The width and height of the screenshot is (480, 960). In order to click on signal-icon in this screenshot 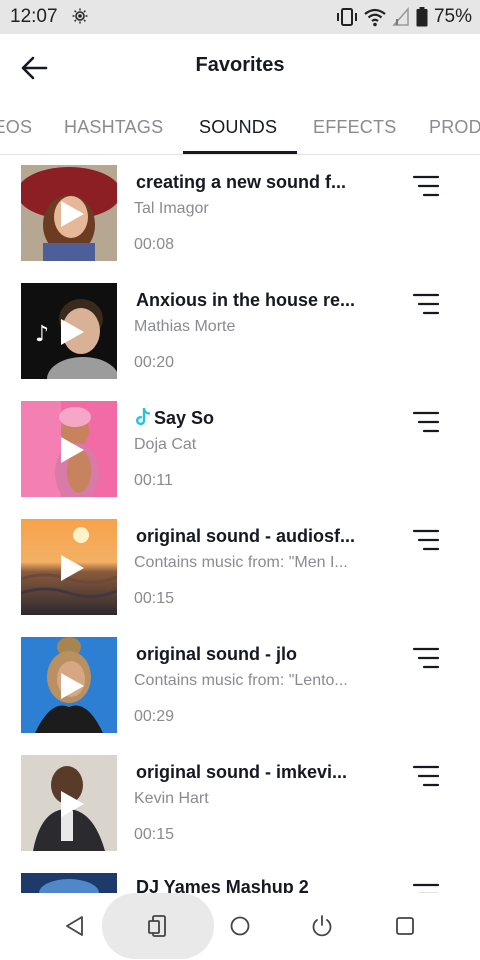, I will do `click(400, 16)`.